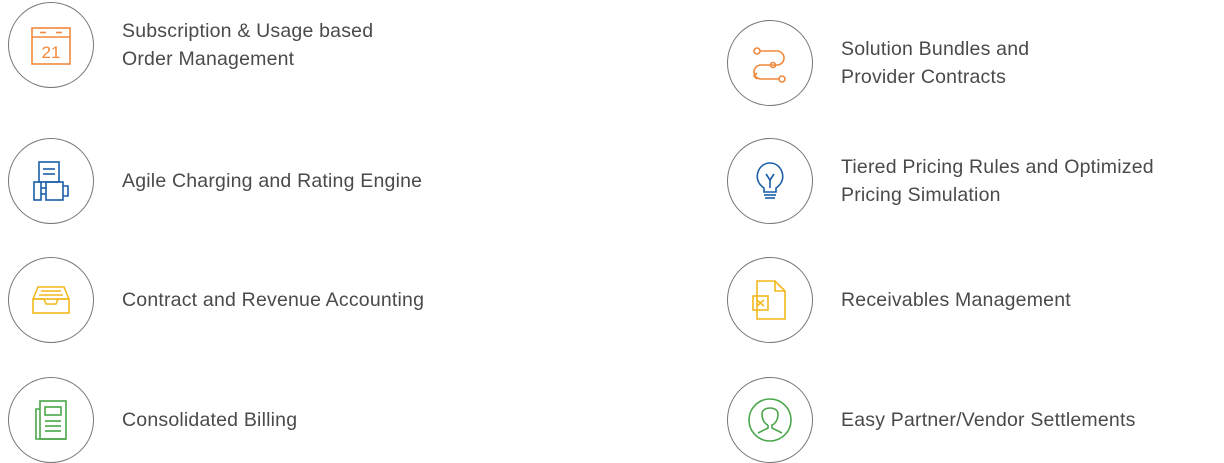 Image resolution: width=1224 pixels, height=463 pixels. I want to click on bill-document-icon, so click(51, 420).